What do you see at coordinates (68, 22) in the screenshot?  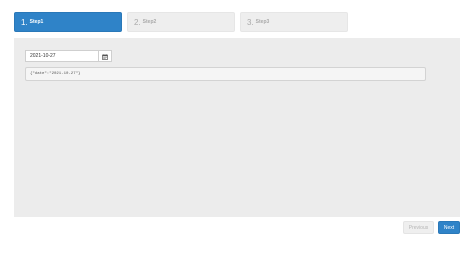 I see `step-tab-1: 1. Step1` at bounding box center [68, 22].